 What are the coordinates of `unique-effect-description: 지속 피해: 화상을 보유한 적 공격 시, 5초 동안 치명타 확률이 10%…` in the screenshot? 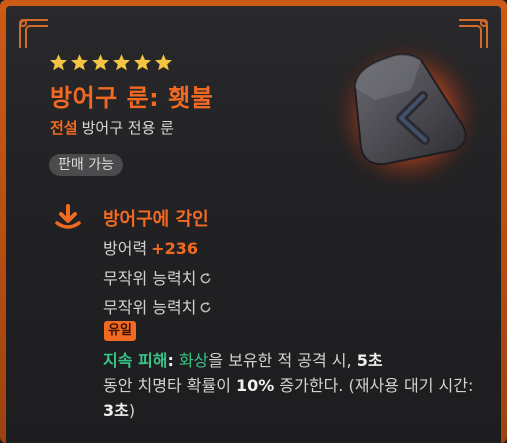 It's located at (293, 385).